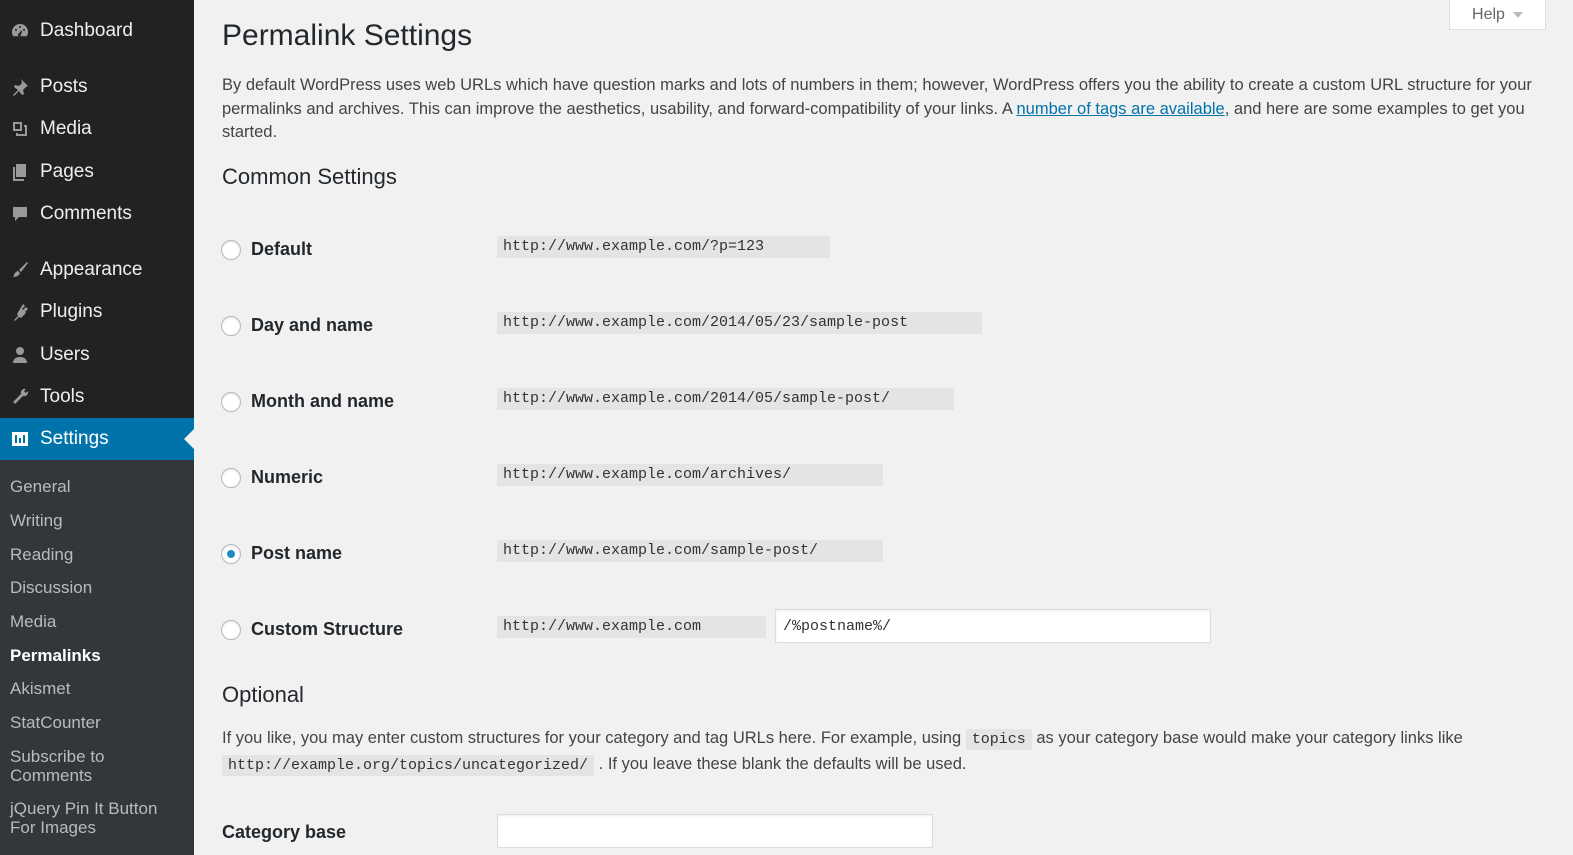  I want to click on page-title: Permalink Settings, so click(347, 35).